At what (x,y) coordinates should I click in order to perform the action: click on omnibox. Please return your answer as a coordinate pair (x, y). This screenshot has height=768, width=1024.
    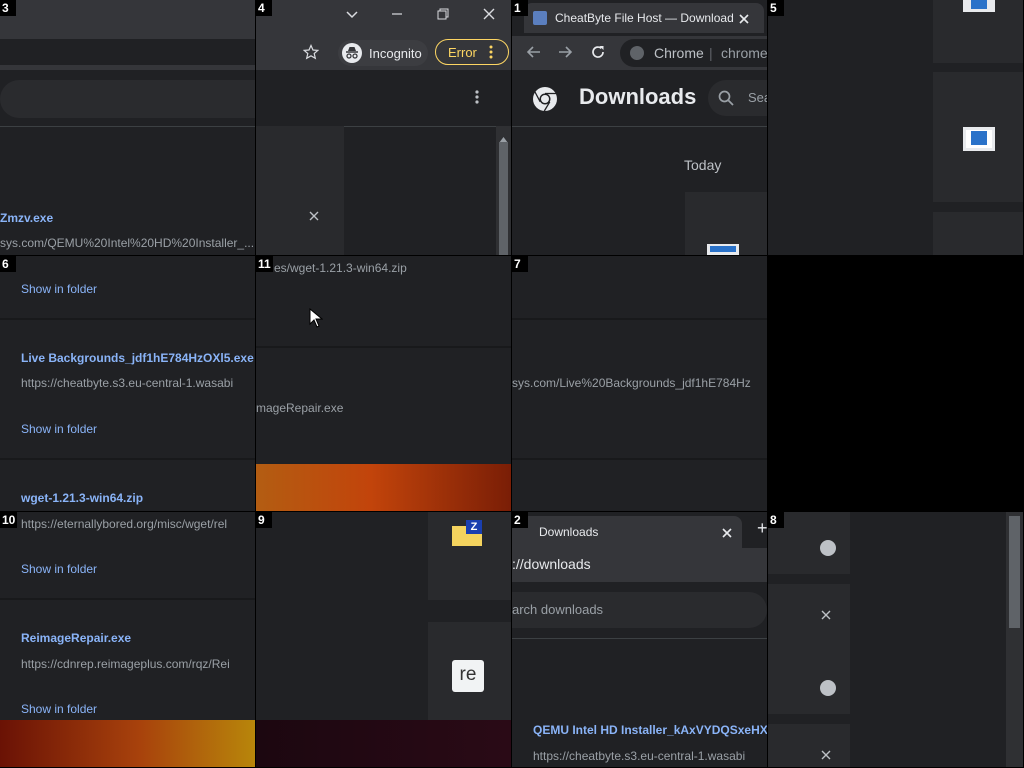
    Looking at the image, I should click on (127, 52).